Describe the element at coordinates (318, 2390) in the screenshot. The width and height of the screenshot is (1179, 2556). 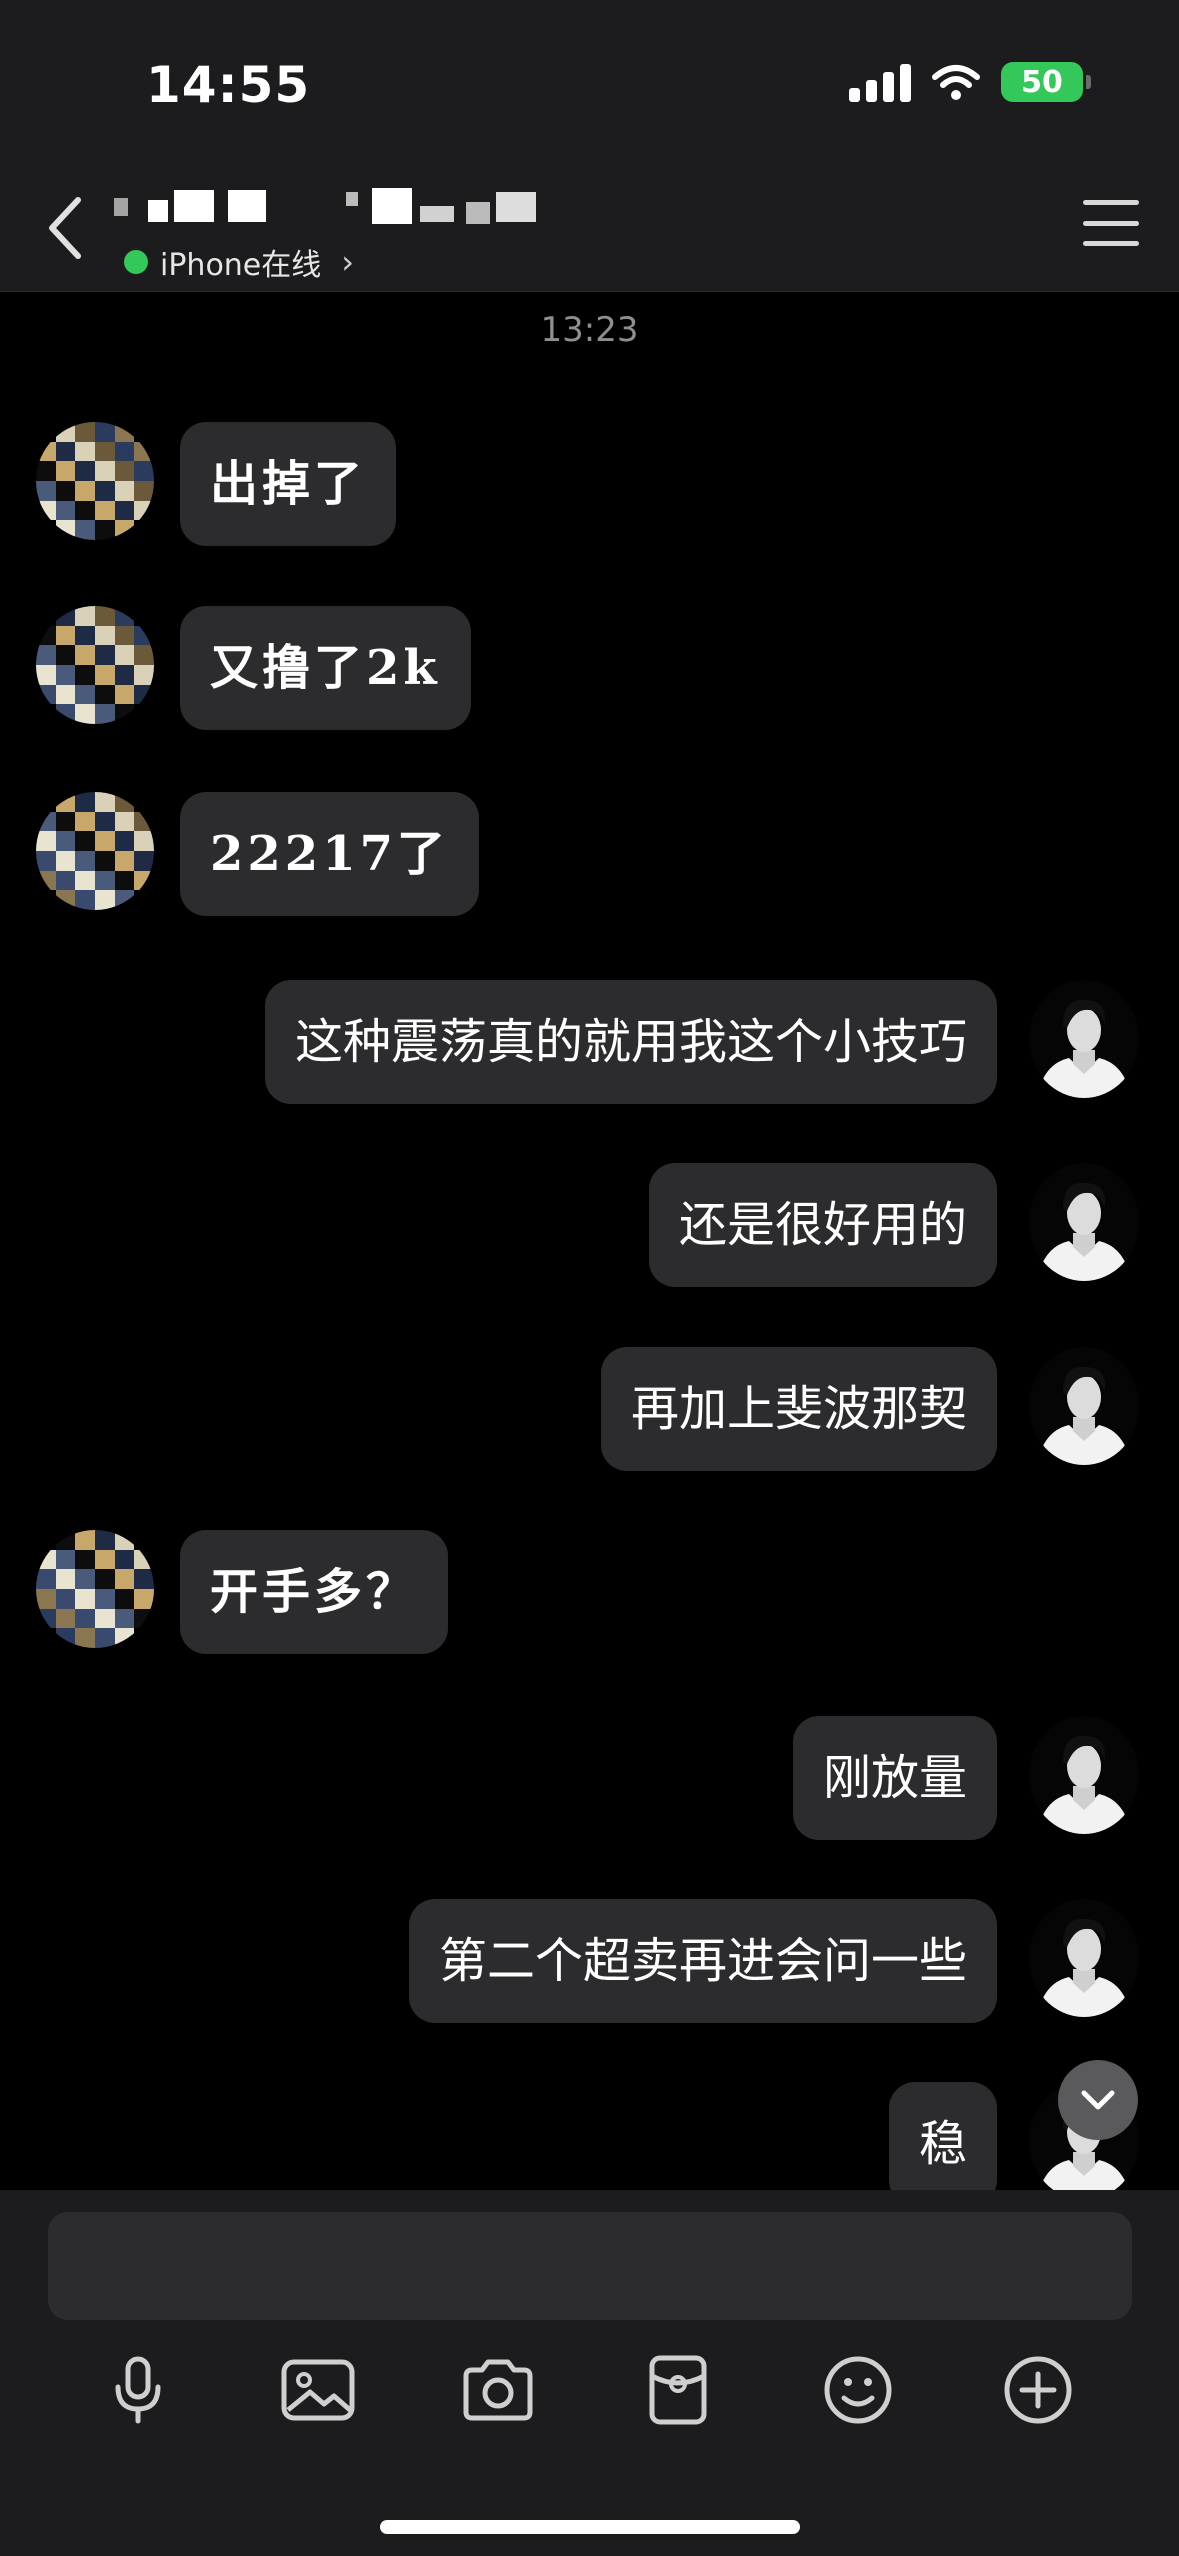
I see `image-icon` at that location.